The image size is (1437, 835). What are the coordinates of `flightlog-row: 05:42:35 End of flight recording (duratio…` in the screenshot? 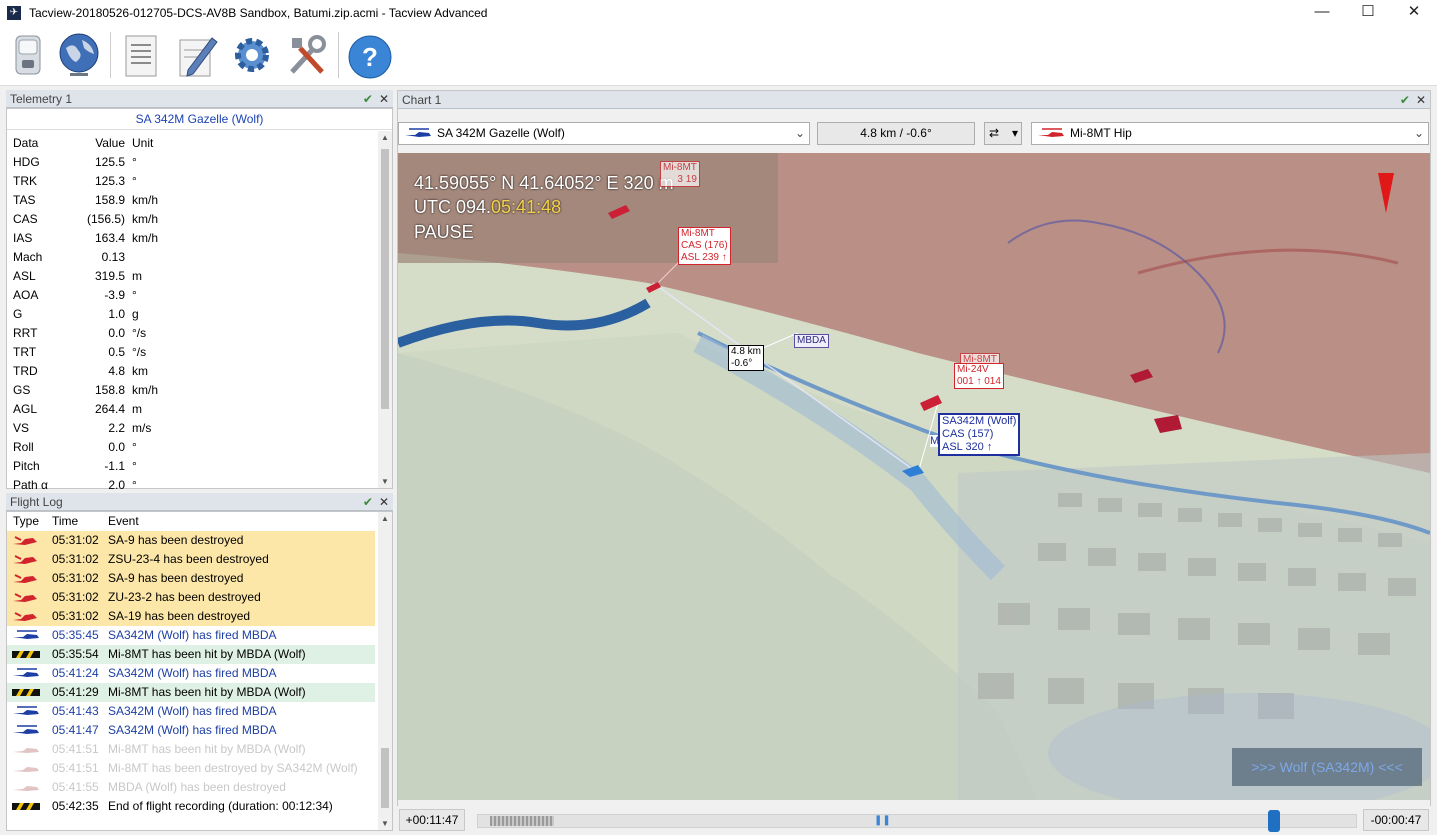 It's located at (191, 806).